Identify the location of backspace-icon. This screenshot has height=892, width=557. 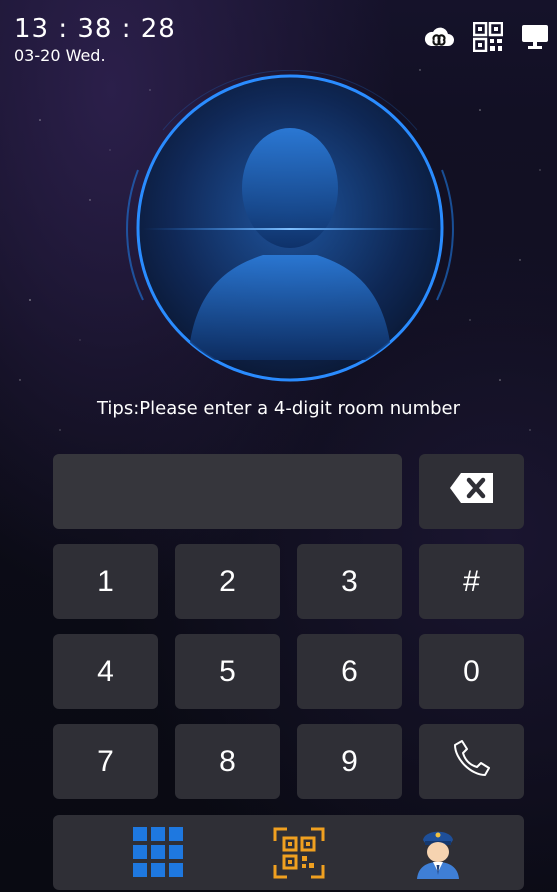
(472, 492).